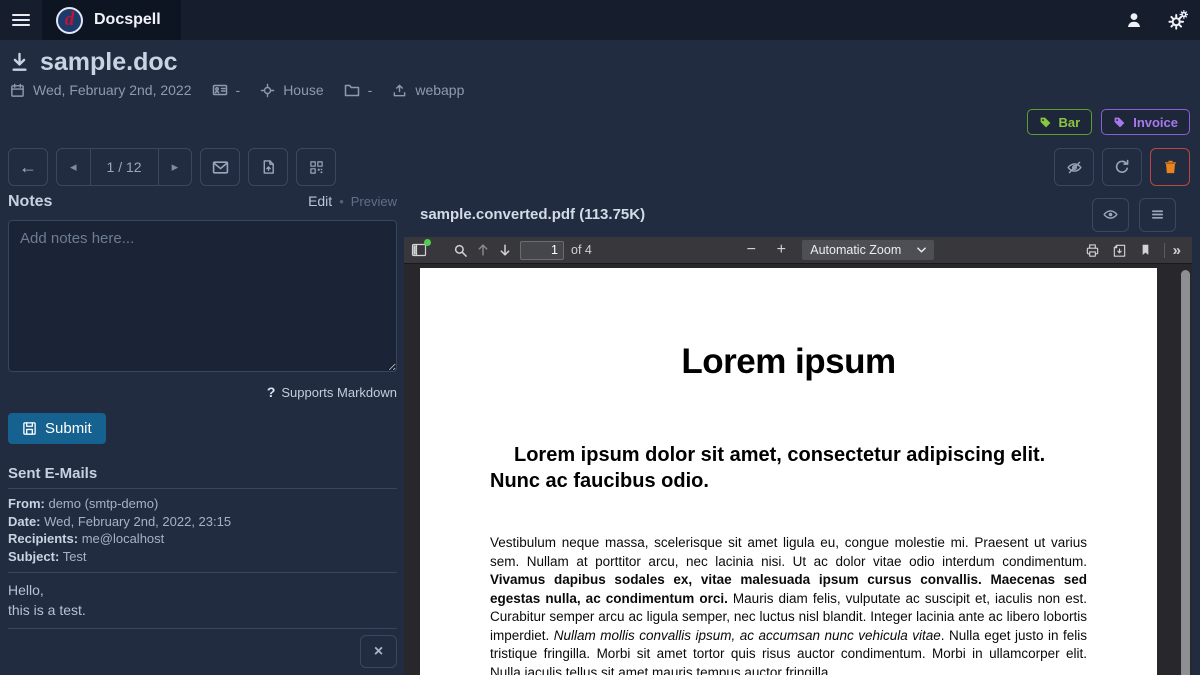  What do you see at coordinates (202, 539) in the screenshot?
I see `mail-recipients-row: Recipients: me@localhost` at bounding box center [202, 539].